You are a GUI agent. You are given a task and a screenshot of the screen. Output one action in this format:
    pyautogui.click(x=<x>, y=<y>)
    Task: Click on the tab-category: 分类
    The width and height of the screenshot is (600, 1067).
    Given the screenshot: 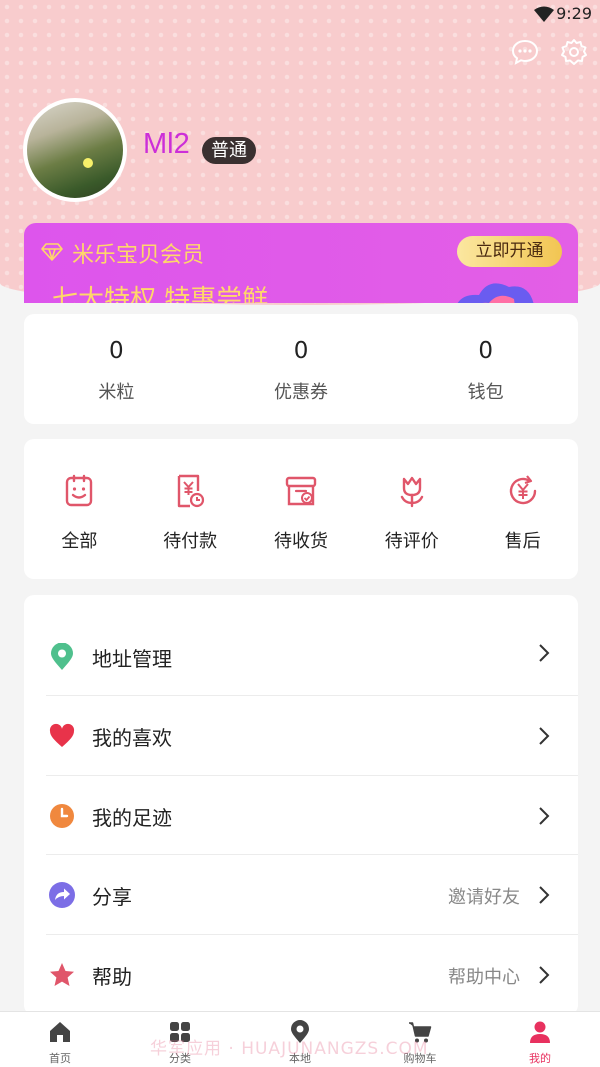 What is the action you would take?
    pyautogui.click(x=180, y=1039)
    